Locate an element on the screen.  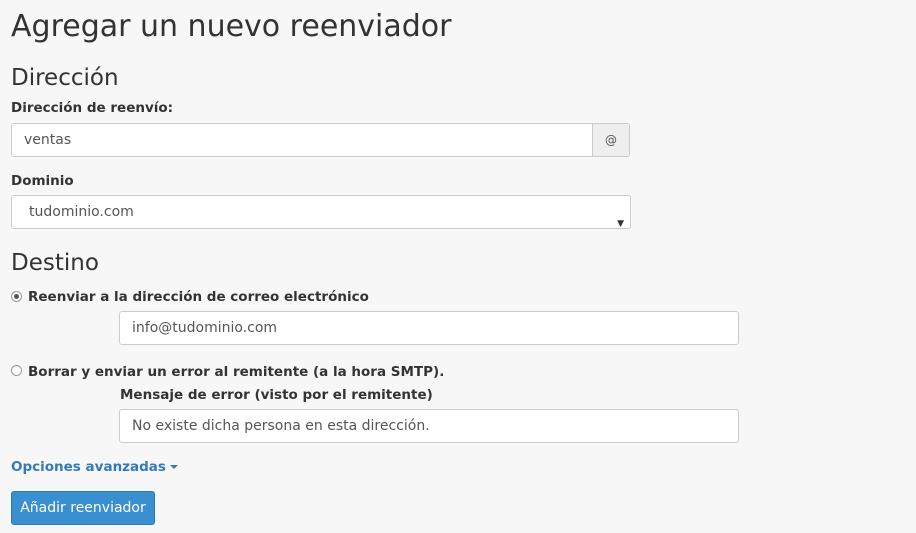
address-section-title: Dirección is located at coordinates (65, 78).